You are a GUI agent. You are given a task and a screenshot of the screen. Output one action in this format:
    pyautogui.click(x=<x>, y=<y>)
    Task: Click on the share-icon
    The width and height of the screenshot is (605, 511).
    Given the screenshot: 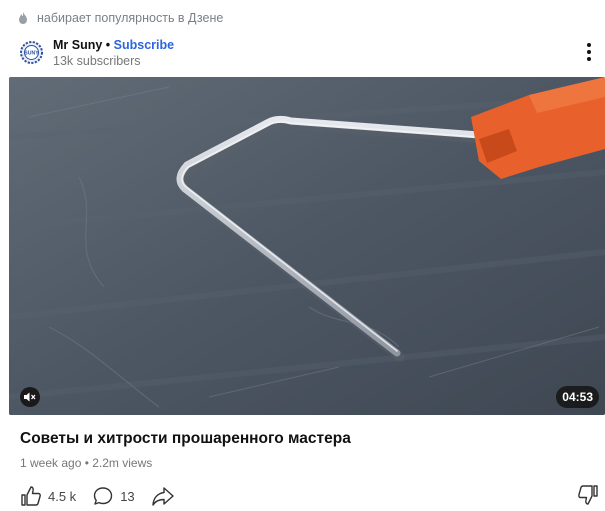 What is the action you would take?
    pyautogui.click(x=162, y=496)
    